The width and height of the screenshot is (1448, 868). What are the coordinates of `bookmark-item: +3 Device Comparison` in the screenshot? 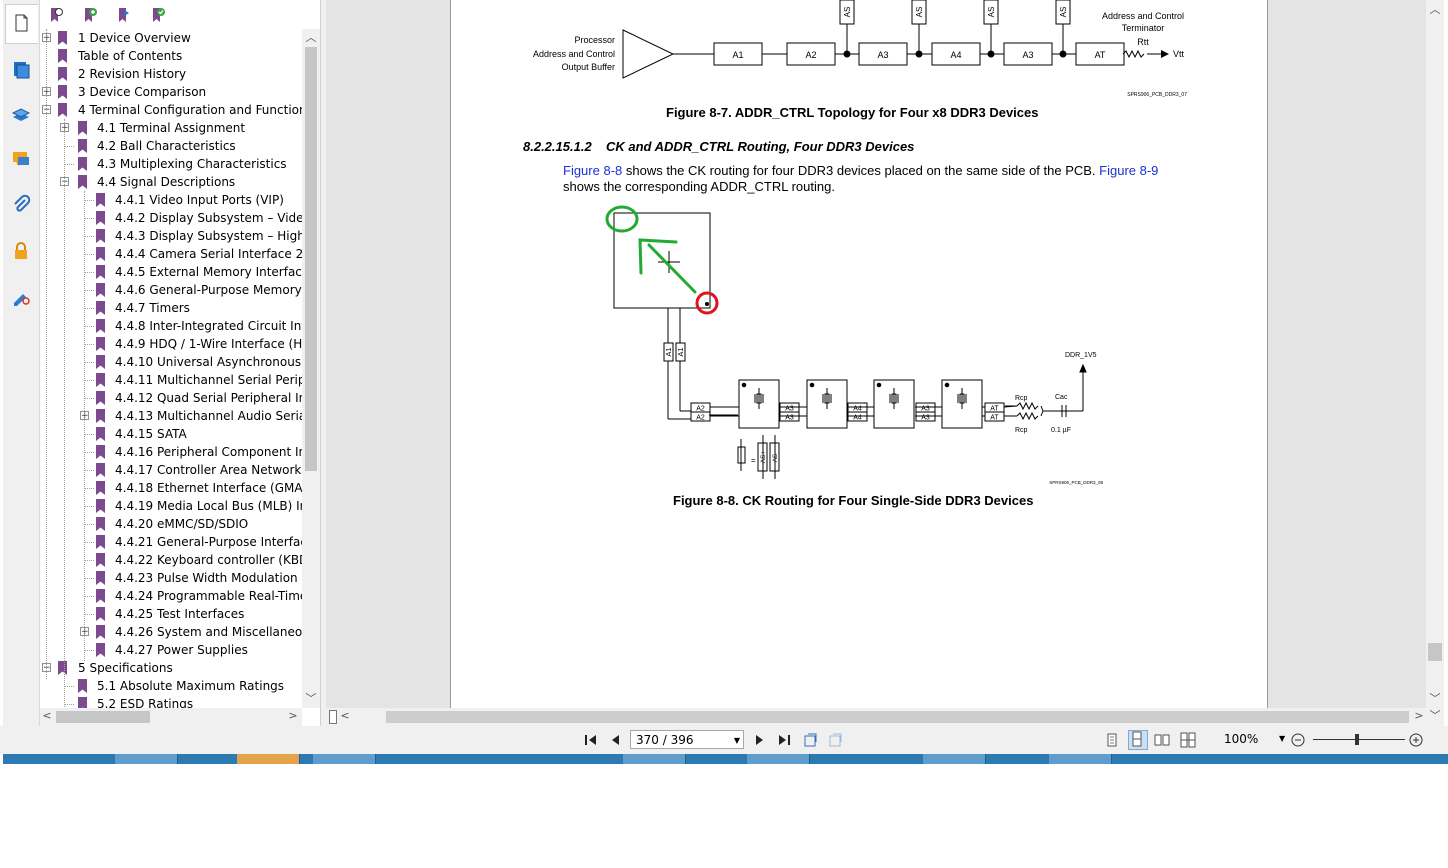 It's located at (171, 92).